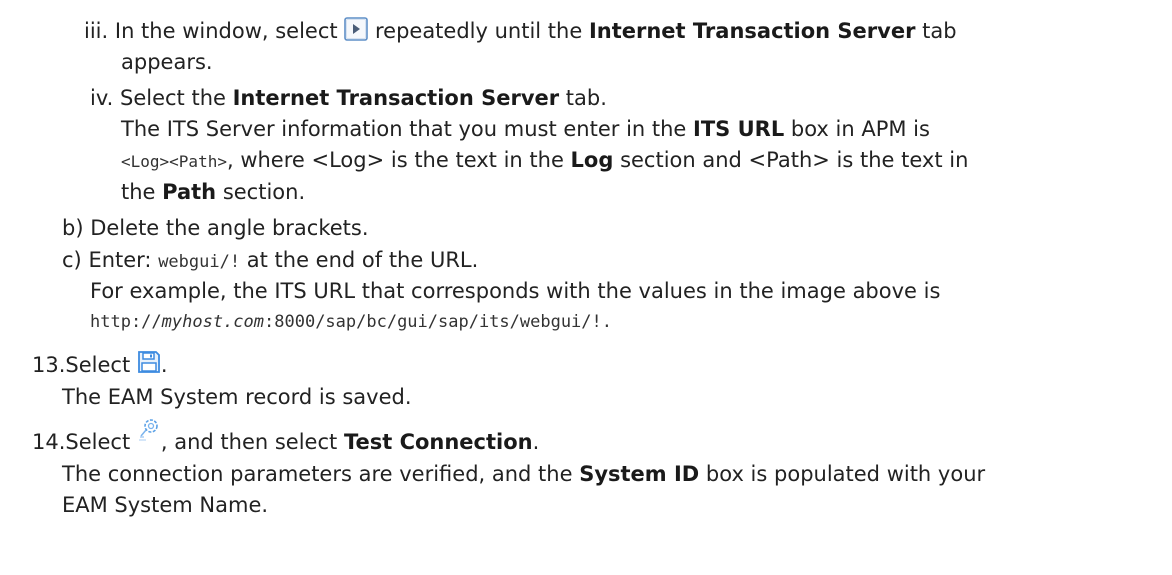 This screenshot has width=1172, height=575. Describe the element at coordinates (49, 365) in the screenshot. I see `step-13-marker: 13.` at that location.